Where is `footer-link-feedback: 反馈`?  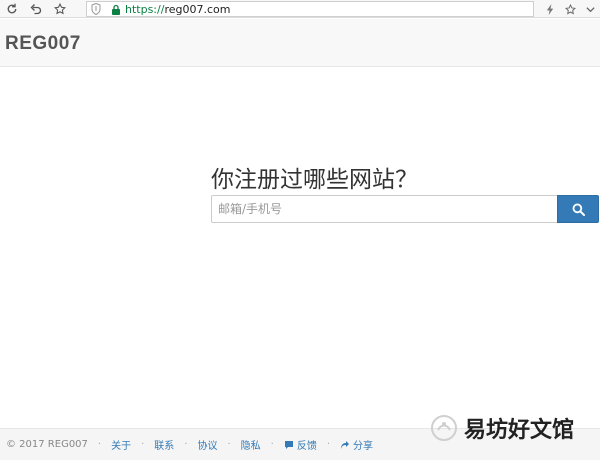
footer-link-feedback: 反馈 is located at coordinates (300, 444).